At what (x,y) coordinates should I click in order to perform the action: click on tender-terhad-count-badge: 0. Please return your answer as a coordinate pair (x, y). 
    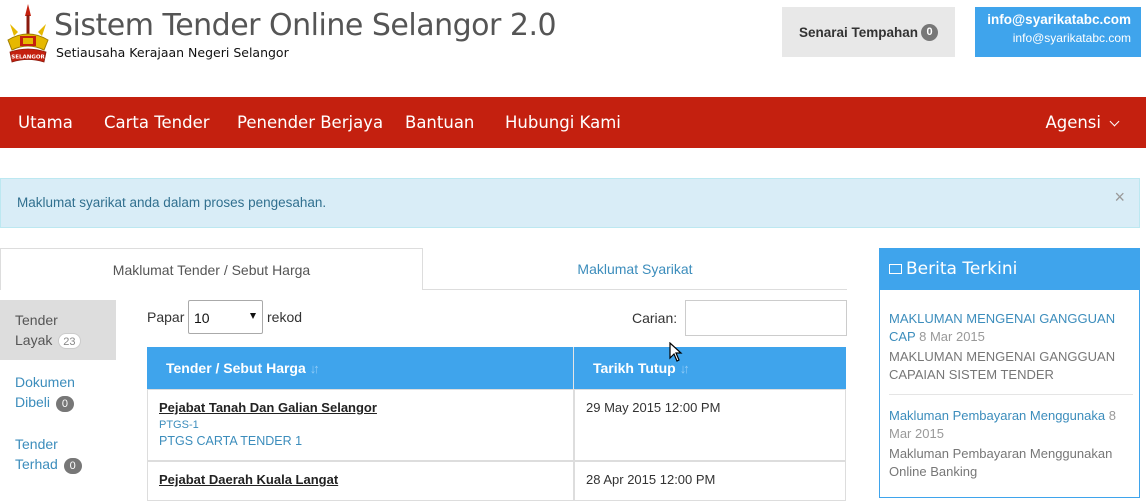
    Looking at the image, I should click on (72, 466).